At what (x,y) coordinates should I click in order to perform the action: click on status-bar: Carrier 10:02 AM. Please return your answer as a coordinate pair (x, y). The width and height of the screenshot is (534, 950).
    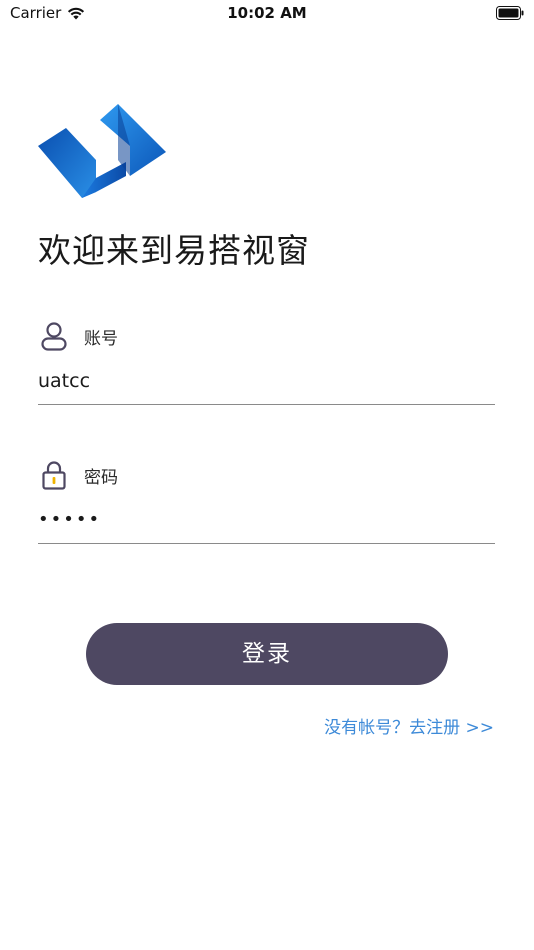
    Looking at the image, I should click on (267, 14).